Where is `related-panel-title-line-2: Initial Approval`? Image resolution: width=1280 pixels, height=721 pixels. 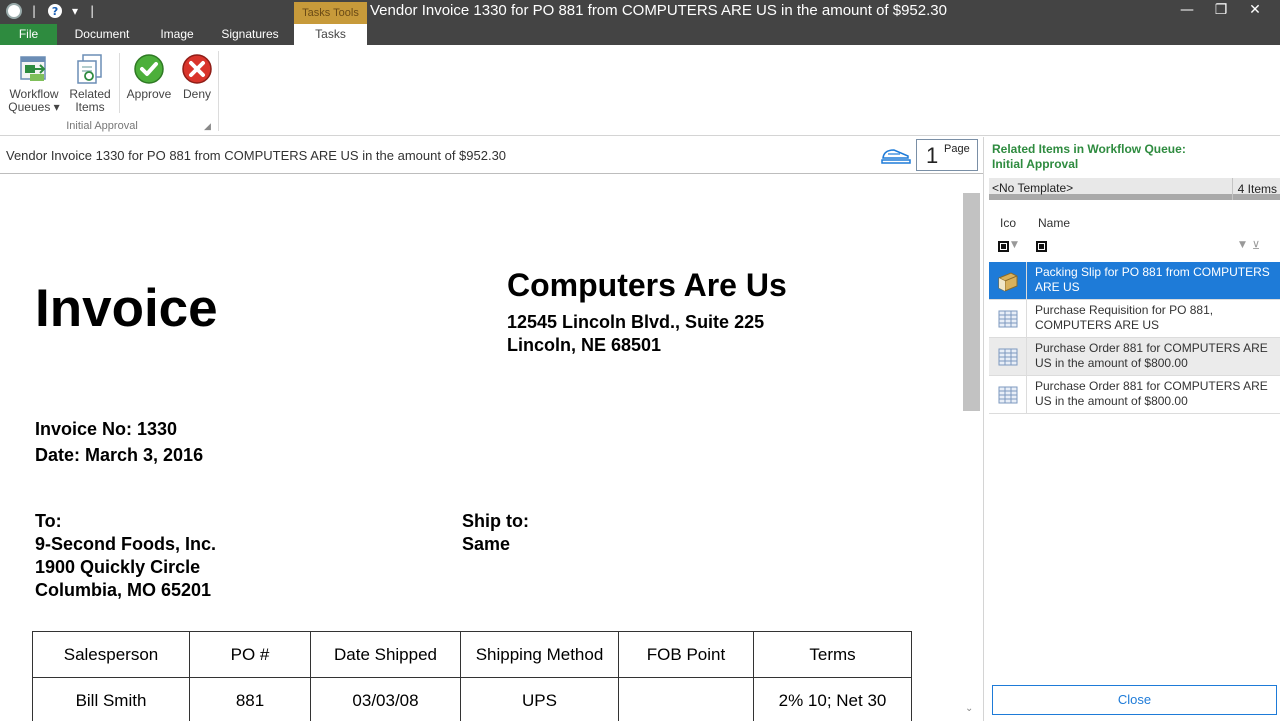 related-panel-title-line-2: Initial Approval is located at coordinates (1035, 164).